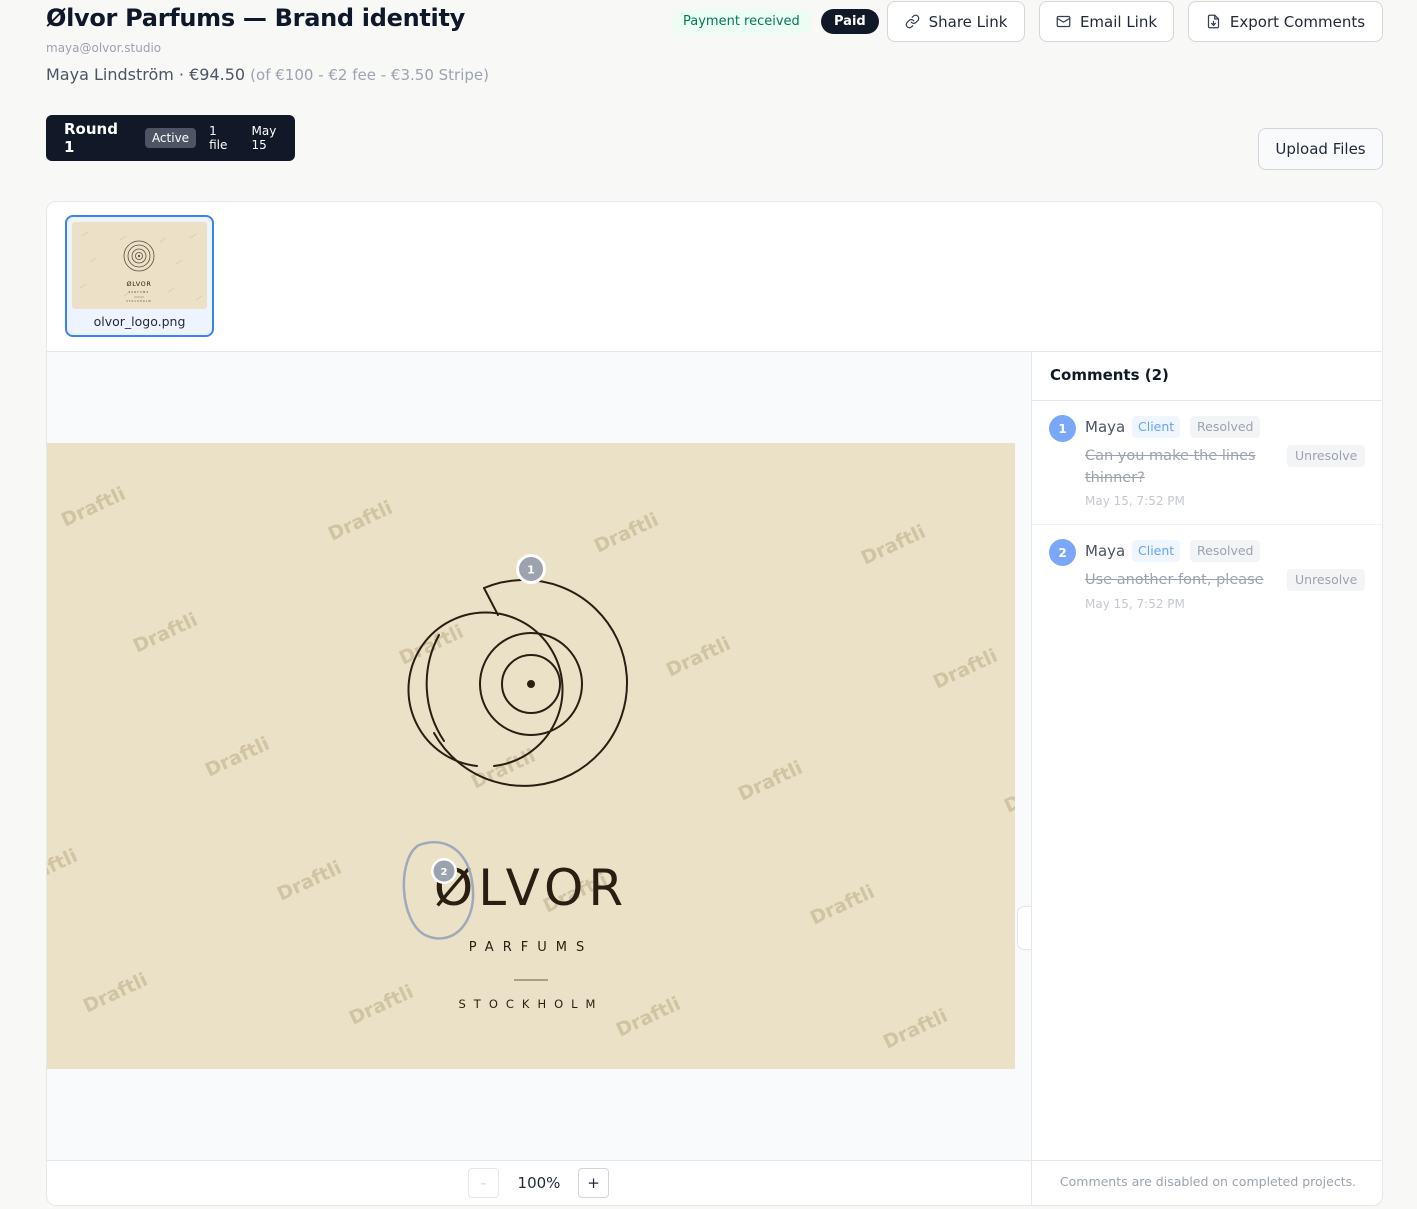 This screenshot has width=1417, height=1209. I want to click on email-link-button: Email Link, so click(1106, 21).